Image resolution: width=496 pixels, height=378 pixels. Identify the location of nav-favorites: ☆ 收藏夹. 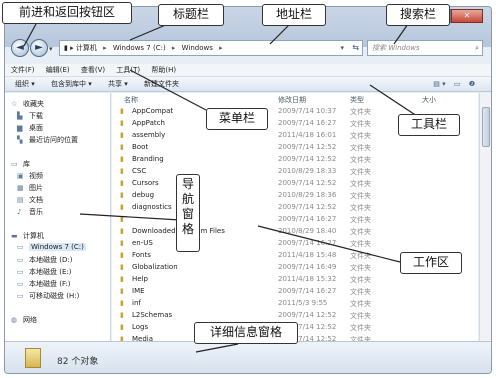
(27, 104).